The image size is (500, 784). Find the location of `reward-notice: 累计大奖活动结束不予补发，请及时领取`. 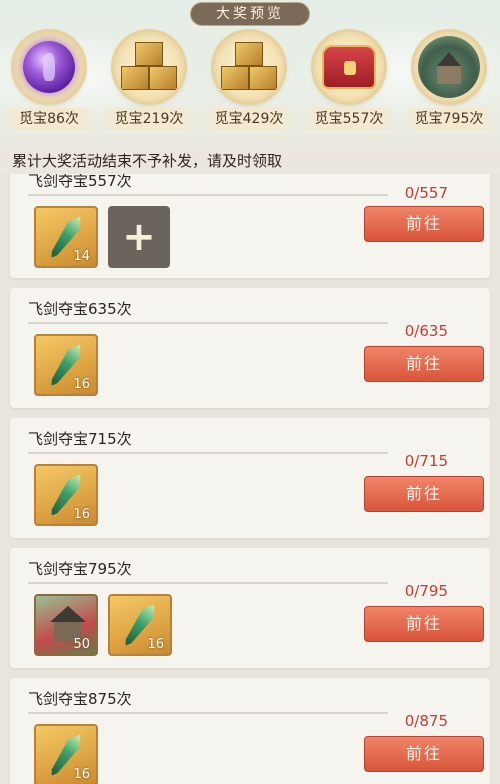

reward-notice: 累计大奖活动结束不予补发，请及时领取 is located at coordinates (250, 161).